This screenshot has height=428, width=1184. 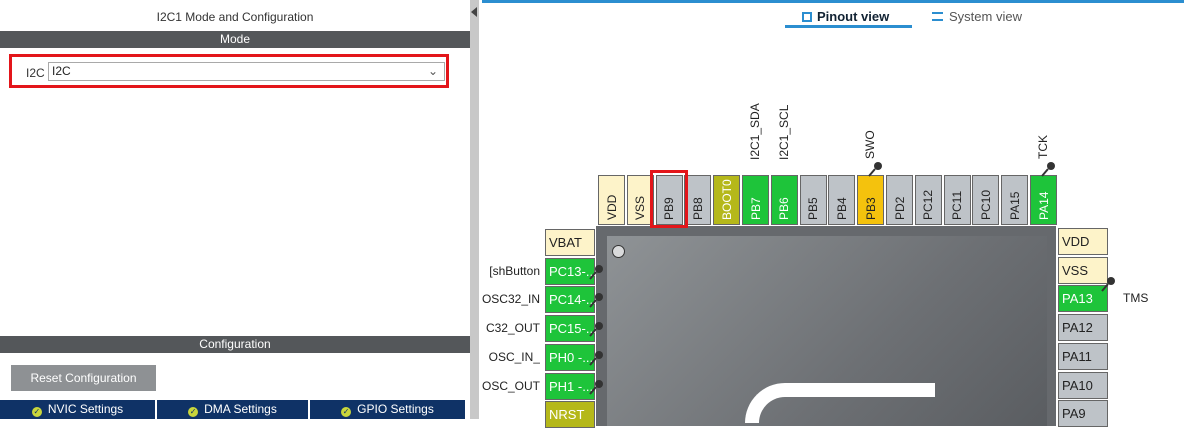 I want to click on pin-pc11: PC11, so click(x=957, y=200).